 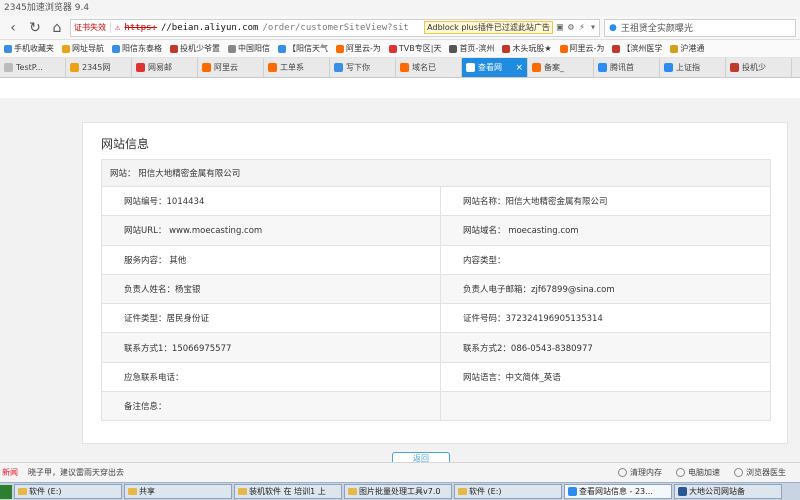 I want to click on table-row: 网站编号：1014434 网站名称：阳信大地精密金属有限公司, so click(x=436, y=201).